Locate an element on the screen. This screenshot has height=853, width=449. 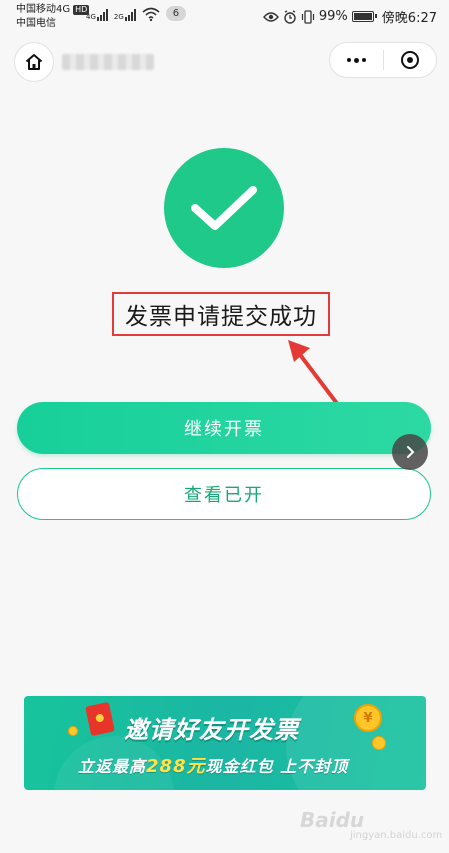
target-close-icon is located at coordinates (409, 60).